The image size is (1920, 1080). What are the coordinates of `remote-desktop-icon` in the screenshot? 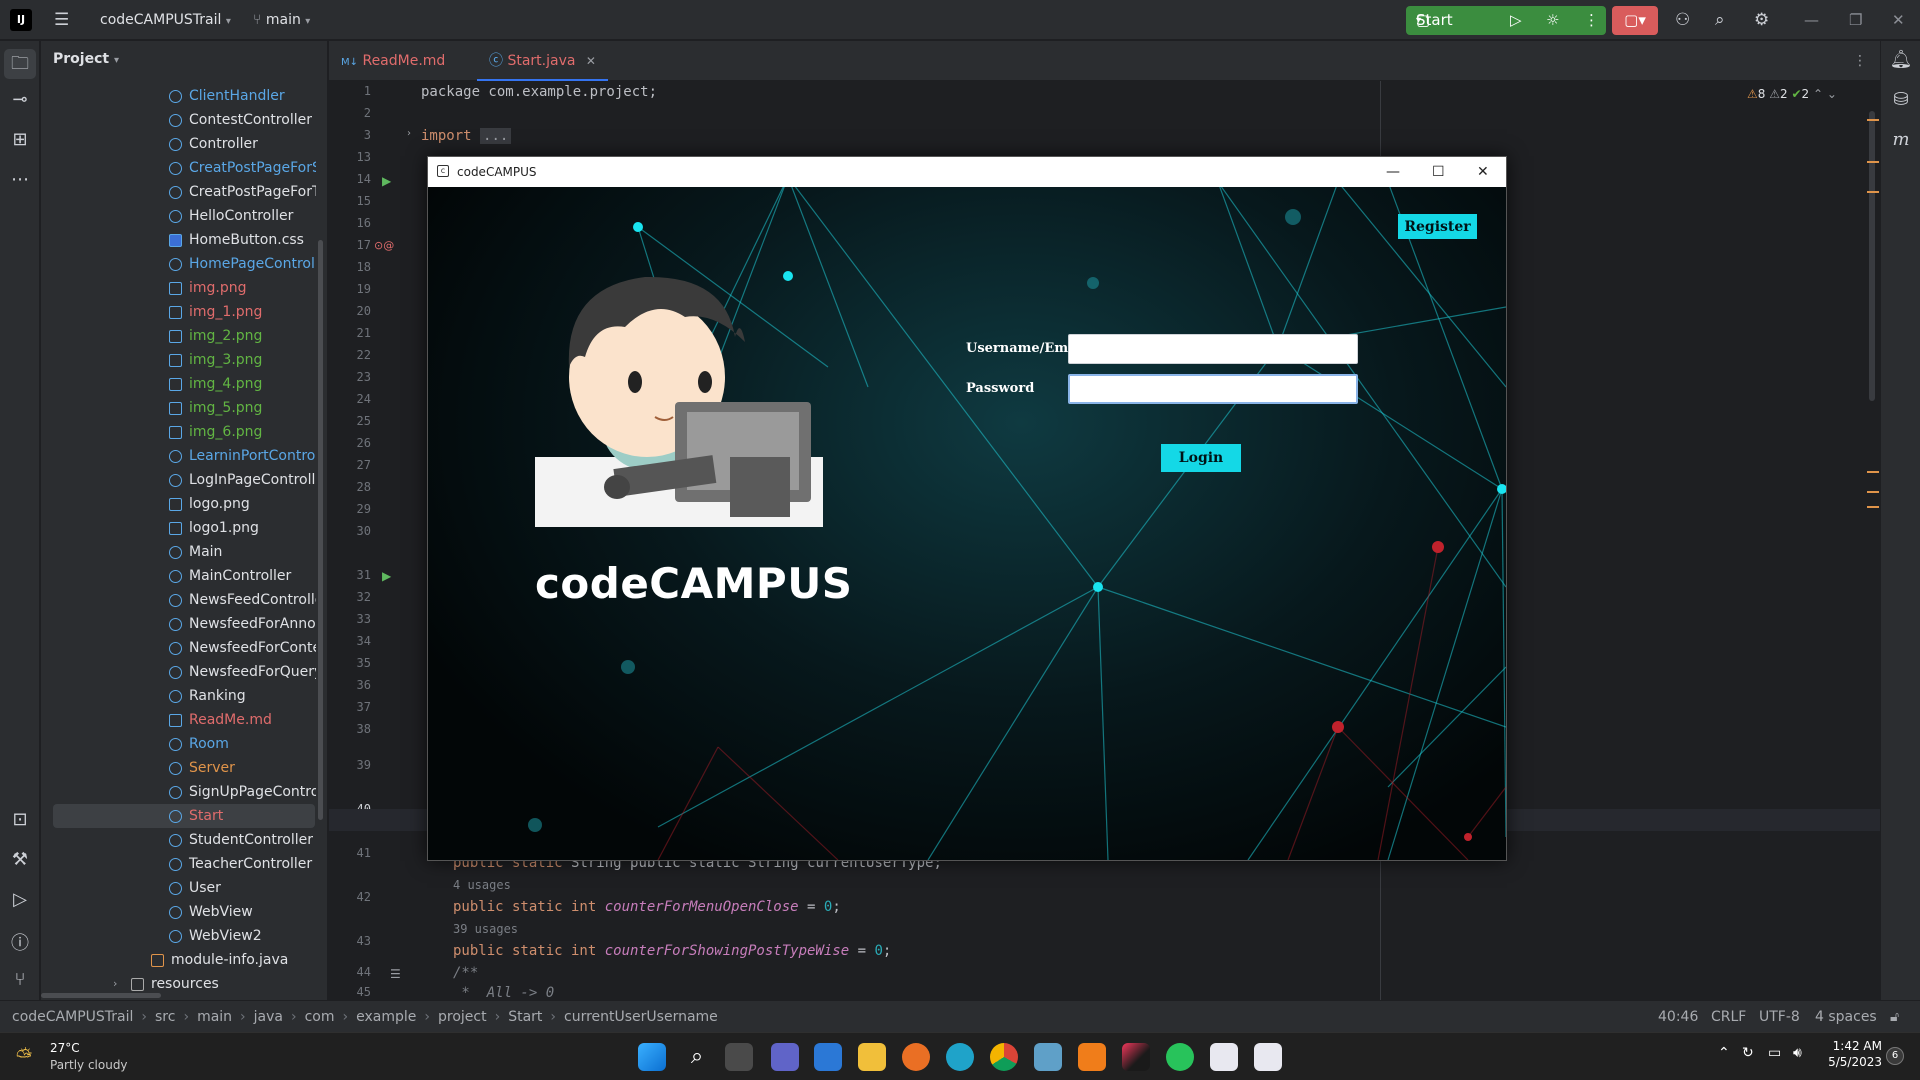 It's located at (1048, 1057).